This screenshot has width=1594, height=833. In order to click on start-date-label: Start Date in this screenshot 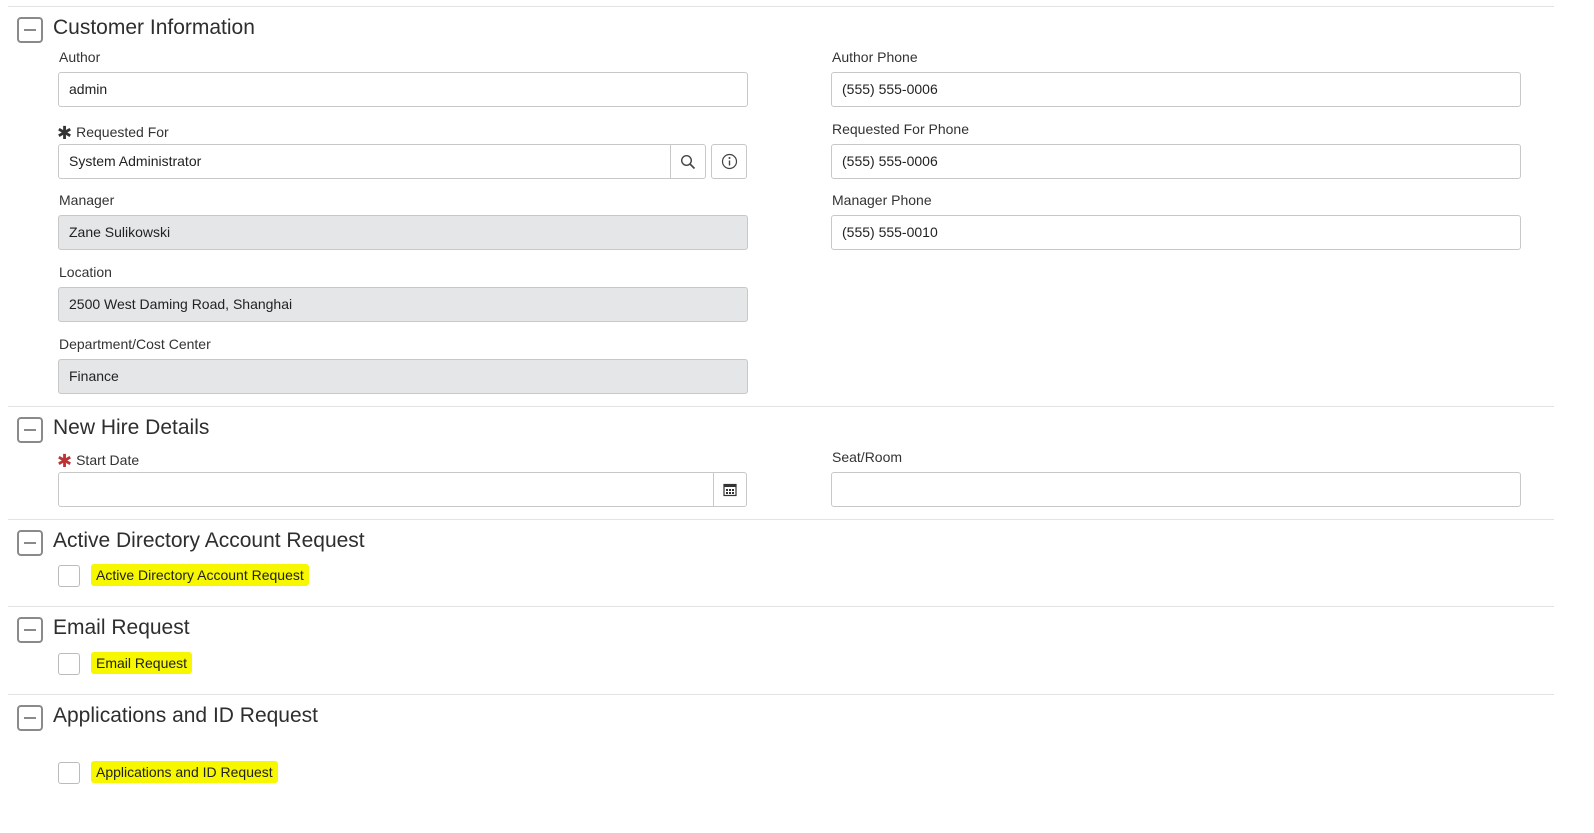, I will do `click(108, 460)`.